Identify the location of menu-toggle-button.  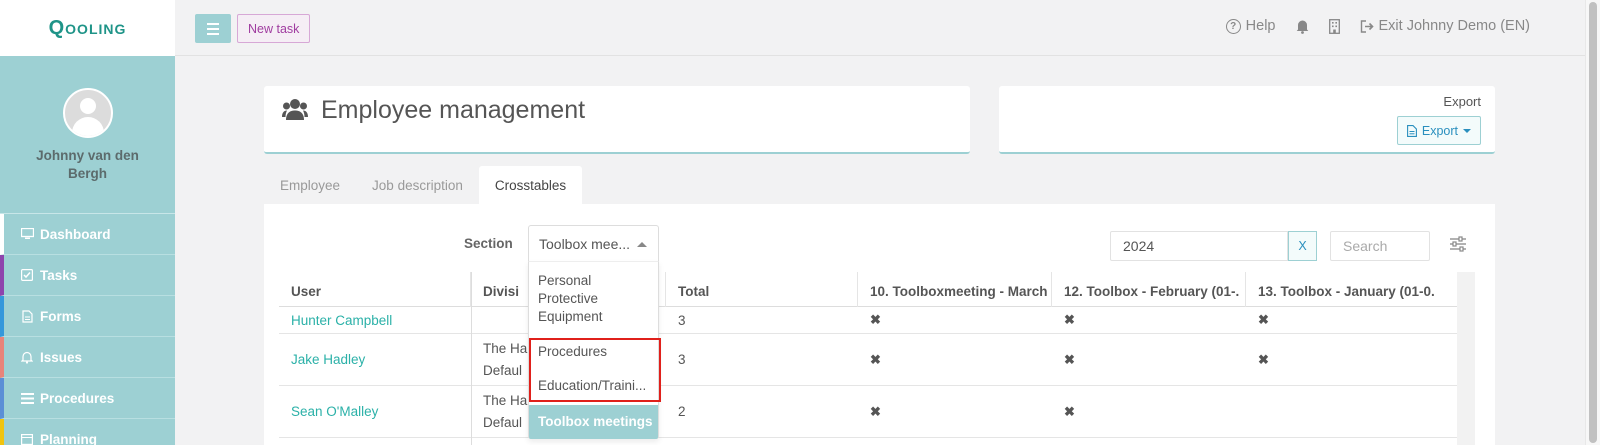
(213, 28).